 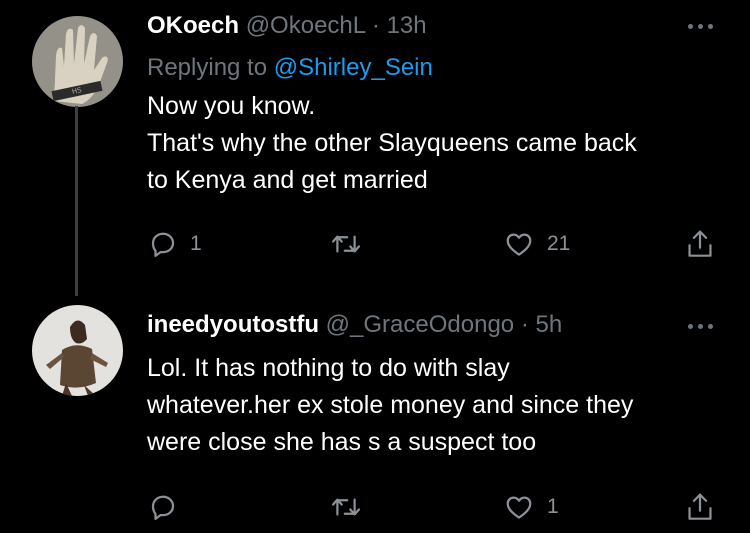 I want to click on timestamp: 13h, so click(x=407, y=25).